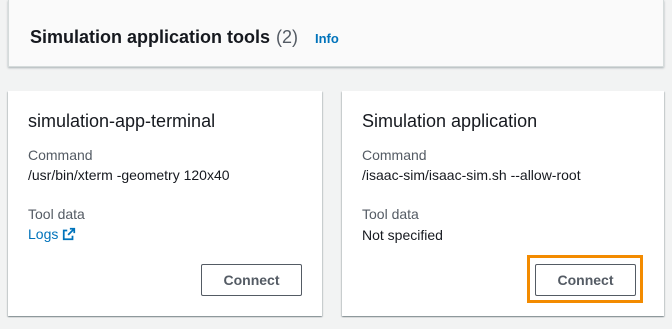 Image resolution: width=672 pixels, height=329 pixels. Describe the element at coordinates (585, 280) in the screenshot. I see `connect-button-simulation-application: Connect` at that location.